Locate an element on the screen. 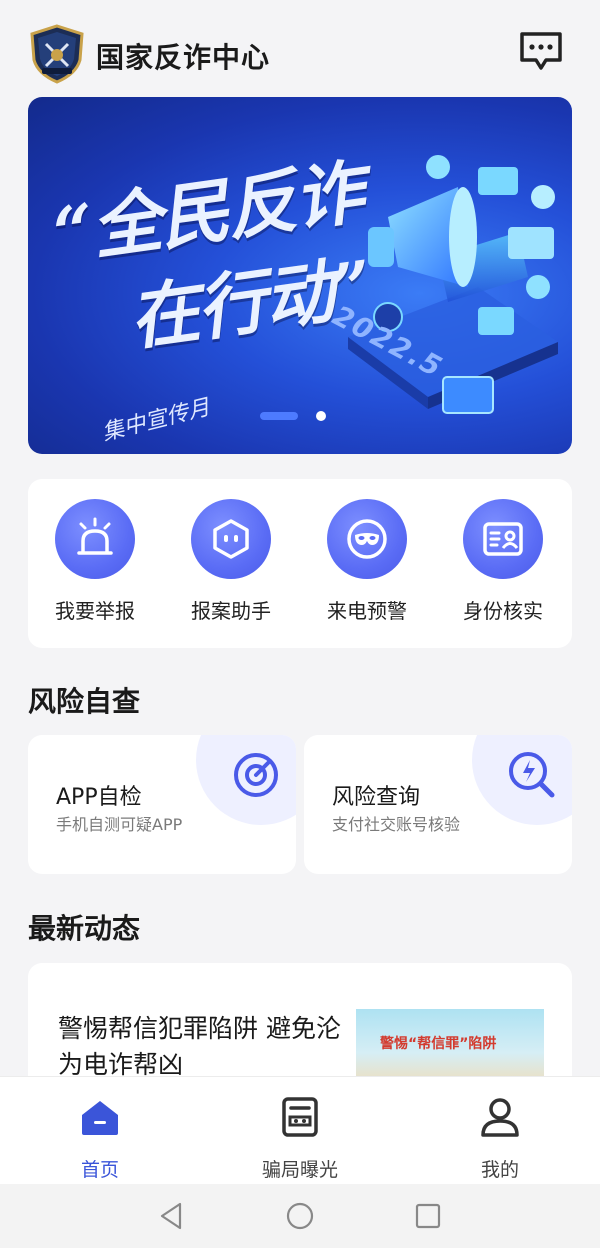 Image resolution: width=600 pixels, height=1248 pixels. quick-actions-panel: 我要举报 报案助手 来电预警 身份核实 is located at coordinates (300, 563).